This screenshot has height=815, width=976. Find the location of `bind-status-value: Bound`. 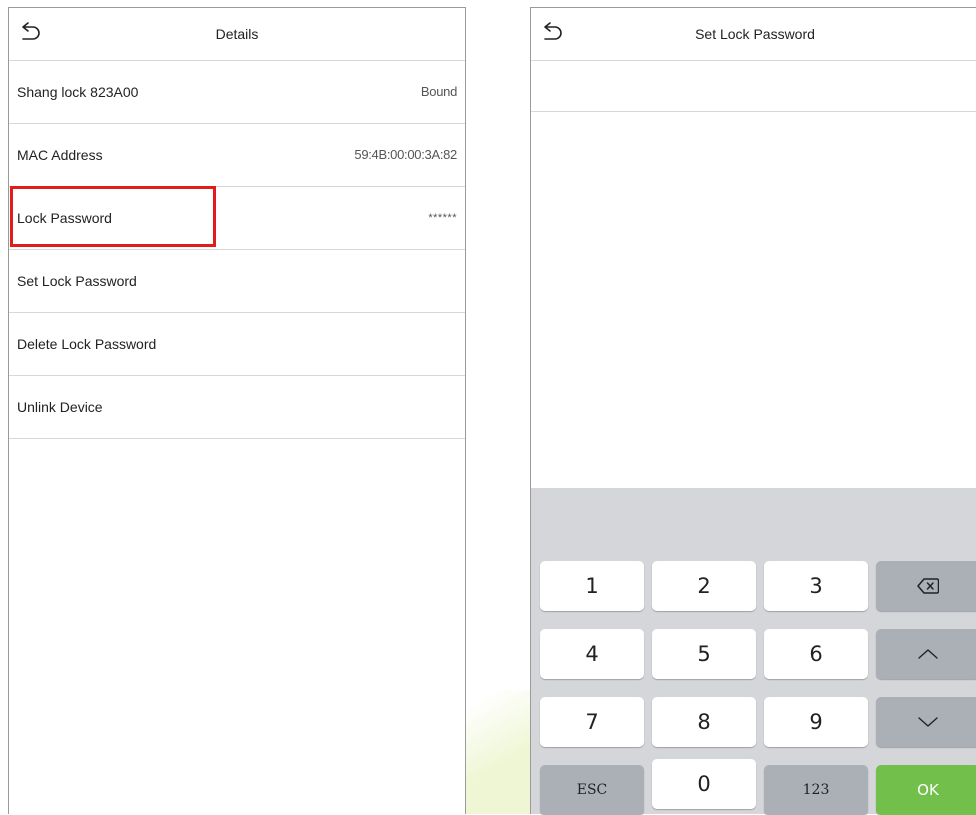

bind-status-value: Bound is located at coordinates (438, 91).